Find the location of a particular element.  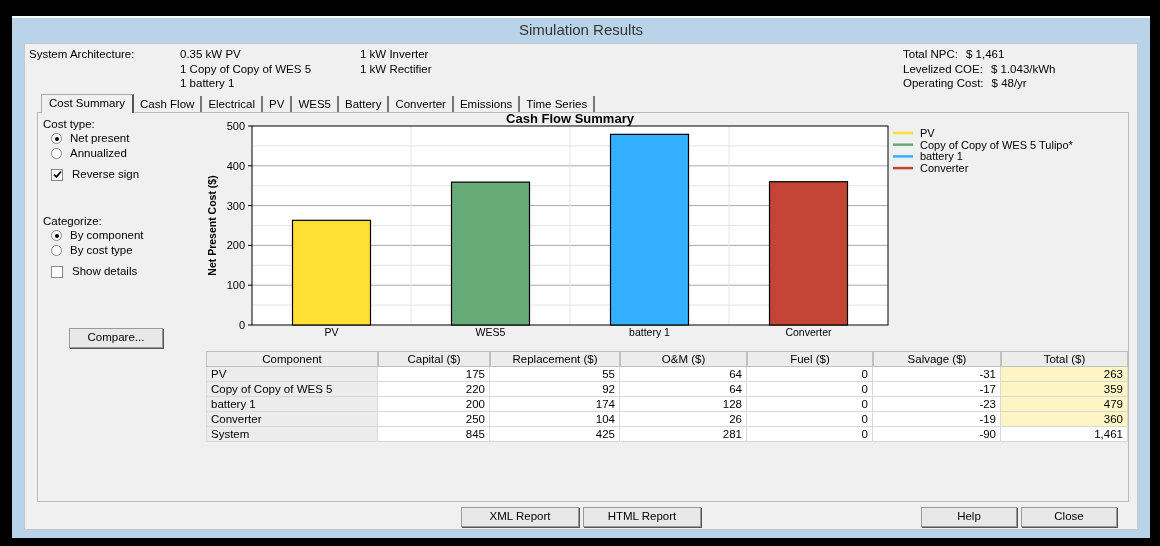

table-cell: 128 is located at coordinates (683, 404).